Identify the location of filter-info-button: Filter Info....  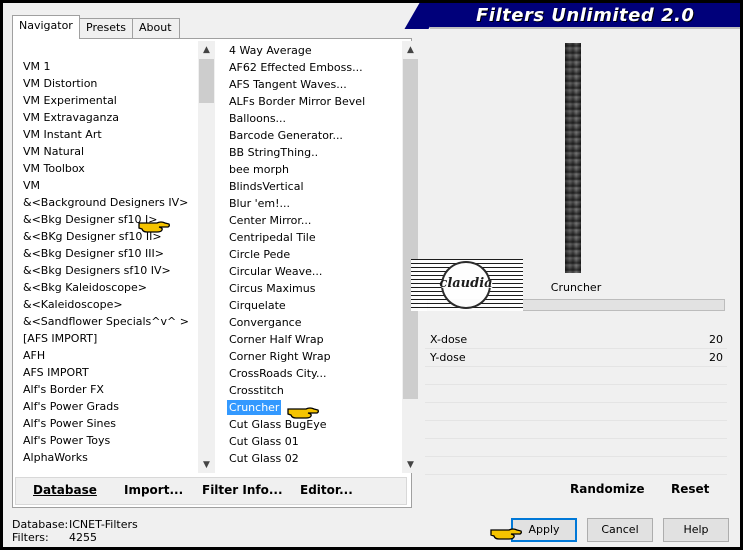
(242, 490).